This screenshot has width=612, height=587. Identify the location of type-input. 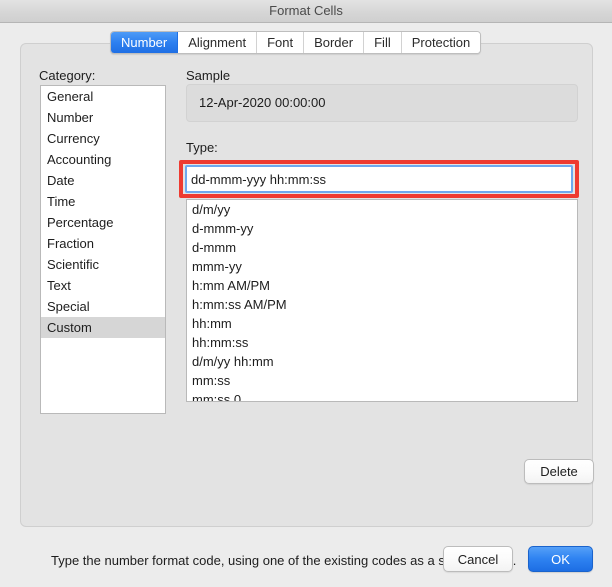
(379, 179).